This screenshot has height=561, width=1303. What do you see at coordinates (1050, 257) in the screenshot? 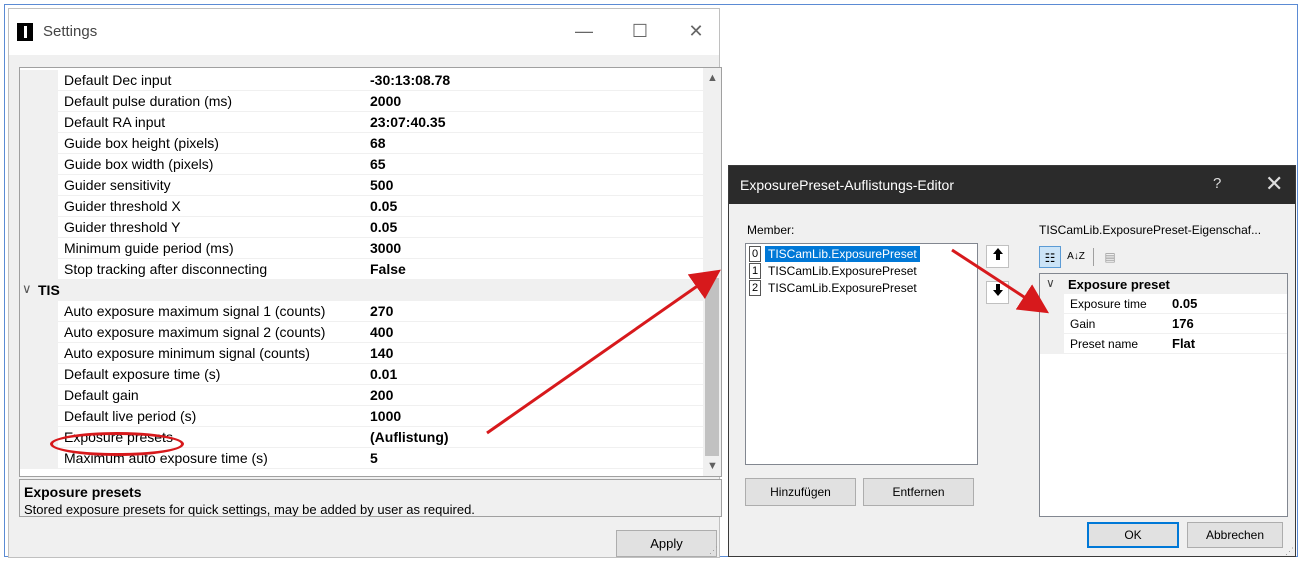
I see `categorized-icon: ☷` at bounding box center [1050, 257].